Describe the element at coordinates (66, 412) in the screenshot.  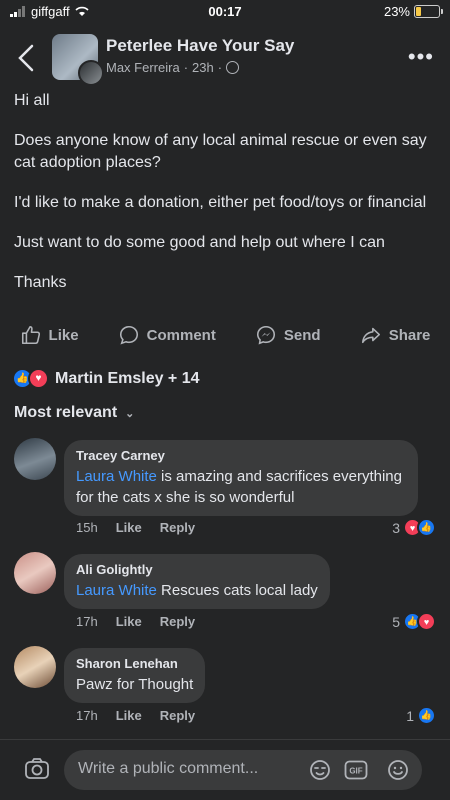
I see `sort-label: Most relevant` at that location.